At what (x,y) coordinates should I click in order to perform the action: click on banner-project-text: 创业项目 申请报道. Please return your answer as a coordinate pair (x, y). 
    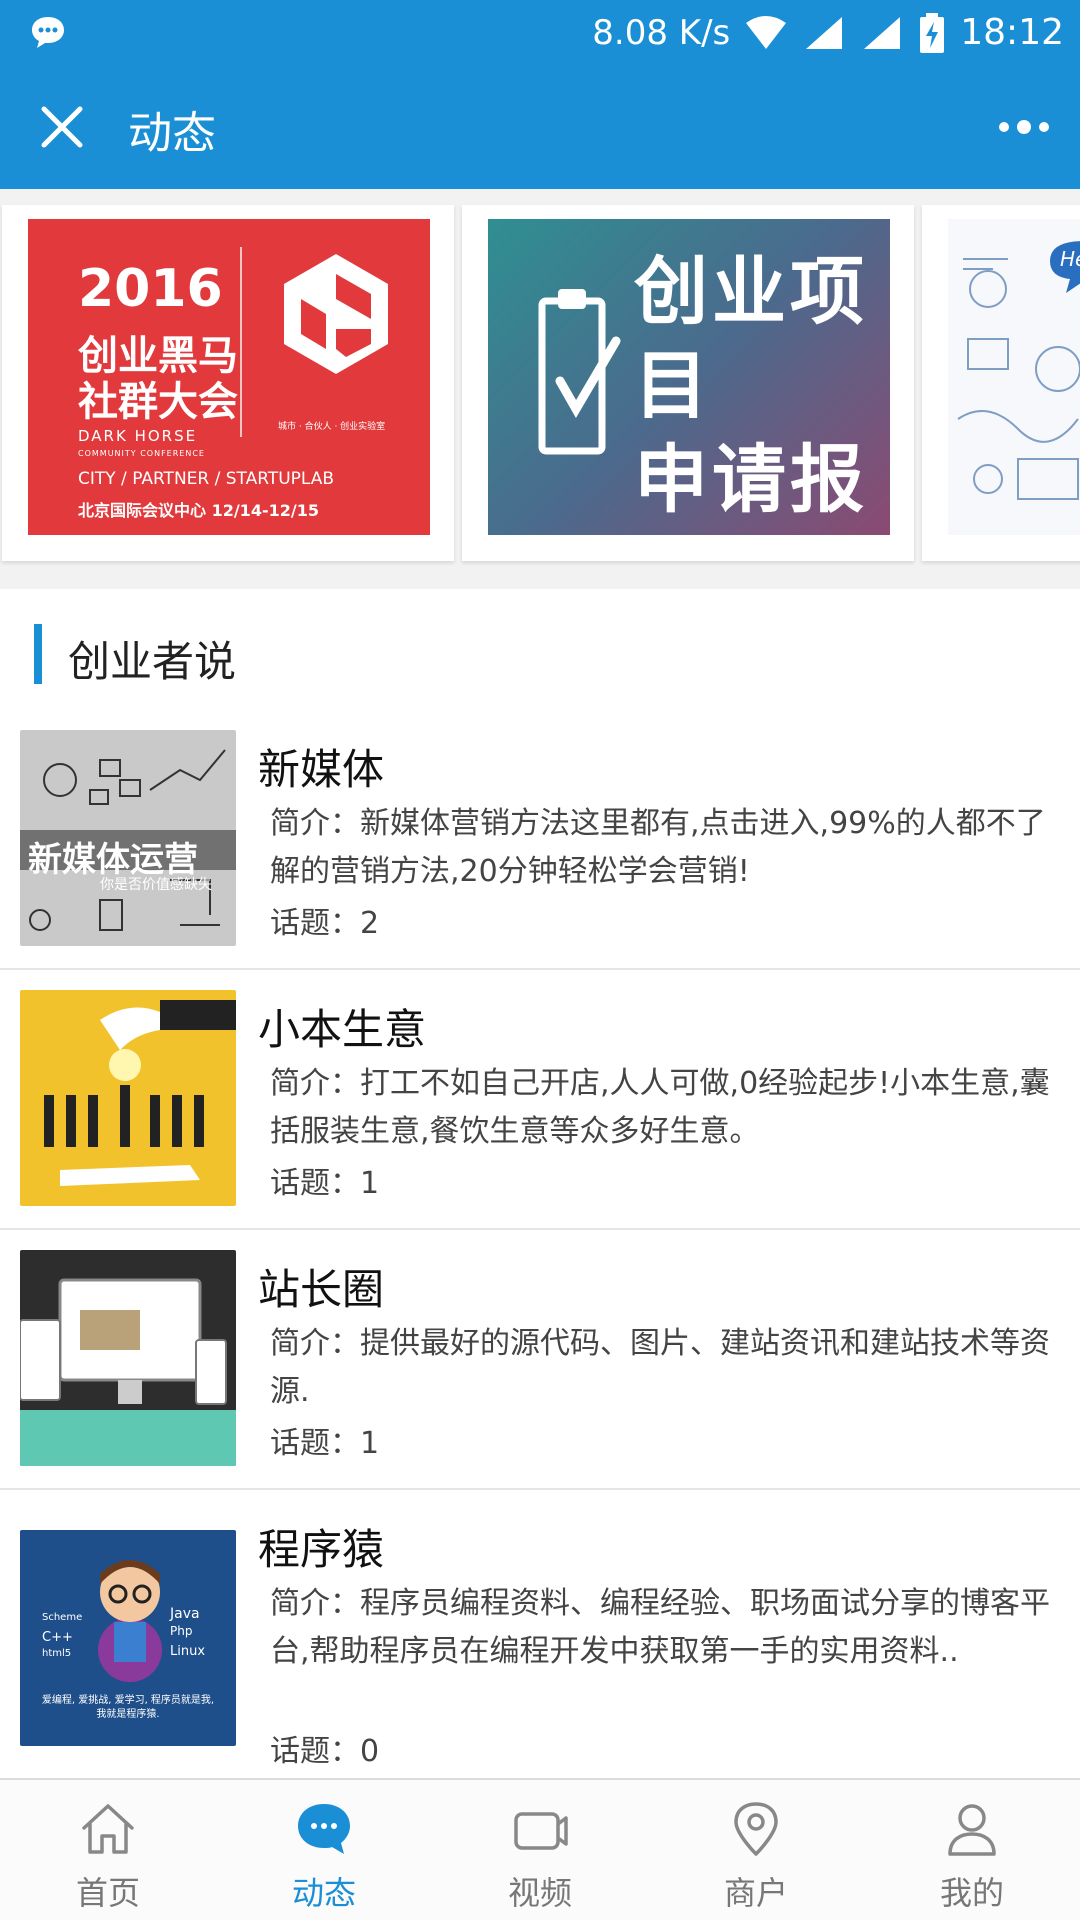
    Looking at the image, I should click on (762, 390).